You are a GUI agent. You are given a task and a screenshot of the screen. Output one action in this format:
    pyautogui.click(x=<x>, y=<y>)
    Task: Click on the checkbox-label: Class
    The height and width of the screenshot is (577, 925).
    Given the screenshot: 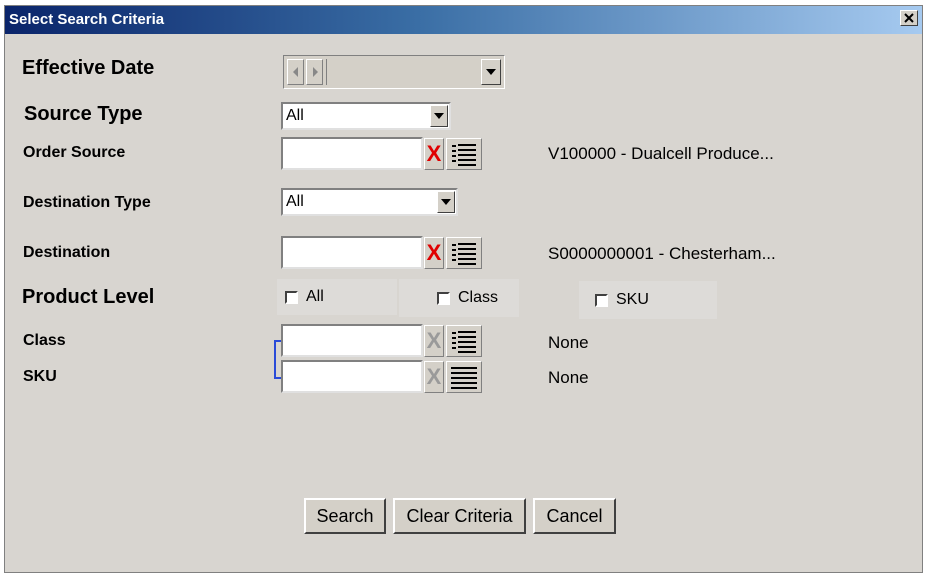 What is the action you would take?
    pyautogui.click(x=478, y=297)
    